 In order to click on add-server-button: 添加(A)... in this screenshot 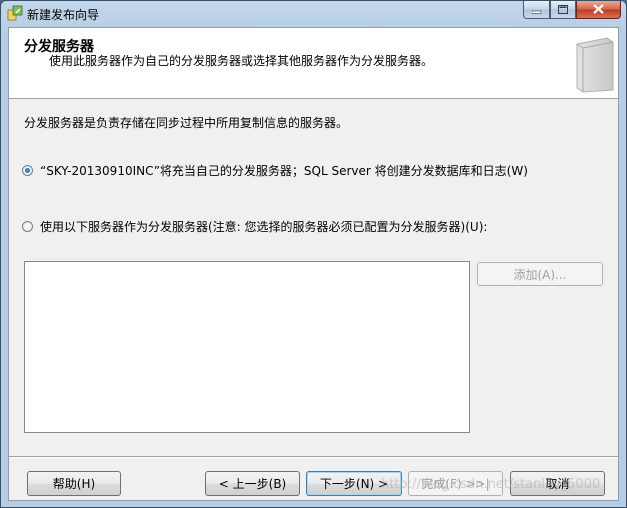, I will do `click(540, 274)`.